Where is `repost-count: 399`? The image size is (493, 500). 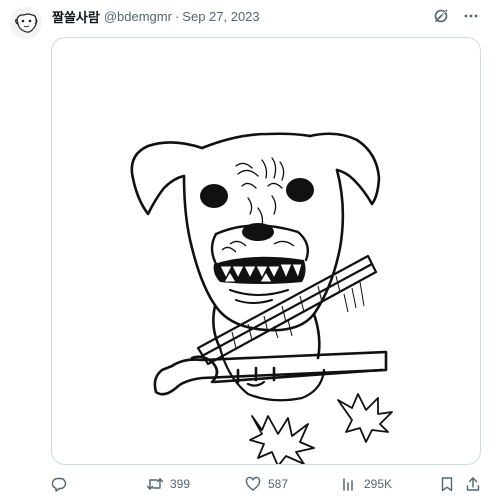 repost-count: 399 is located at coordinates (180, 484).